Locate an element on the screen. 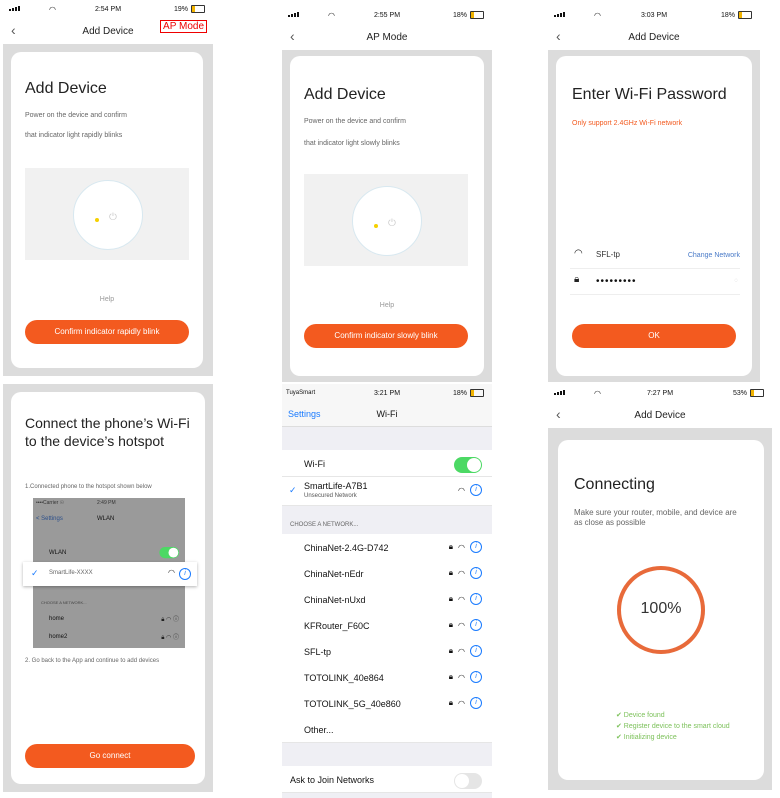 This screenshot has height=798, width=780. network-row: KFRouter_F60C 🔒︎ ◠ i is located at coordinates (387, 625).